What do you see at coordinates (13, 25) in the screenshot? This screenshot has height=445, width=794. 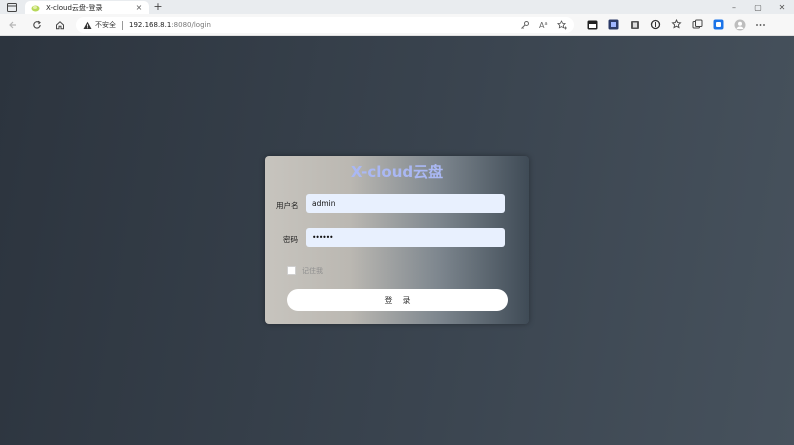 I see `back-icon` at bounding box center [13, 25].